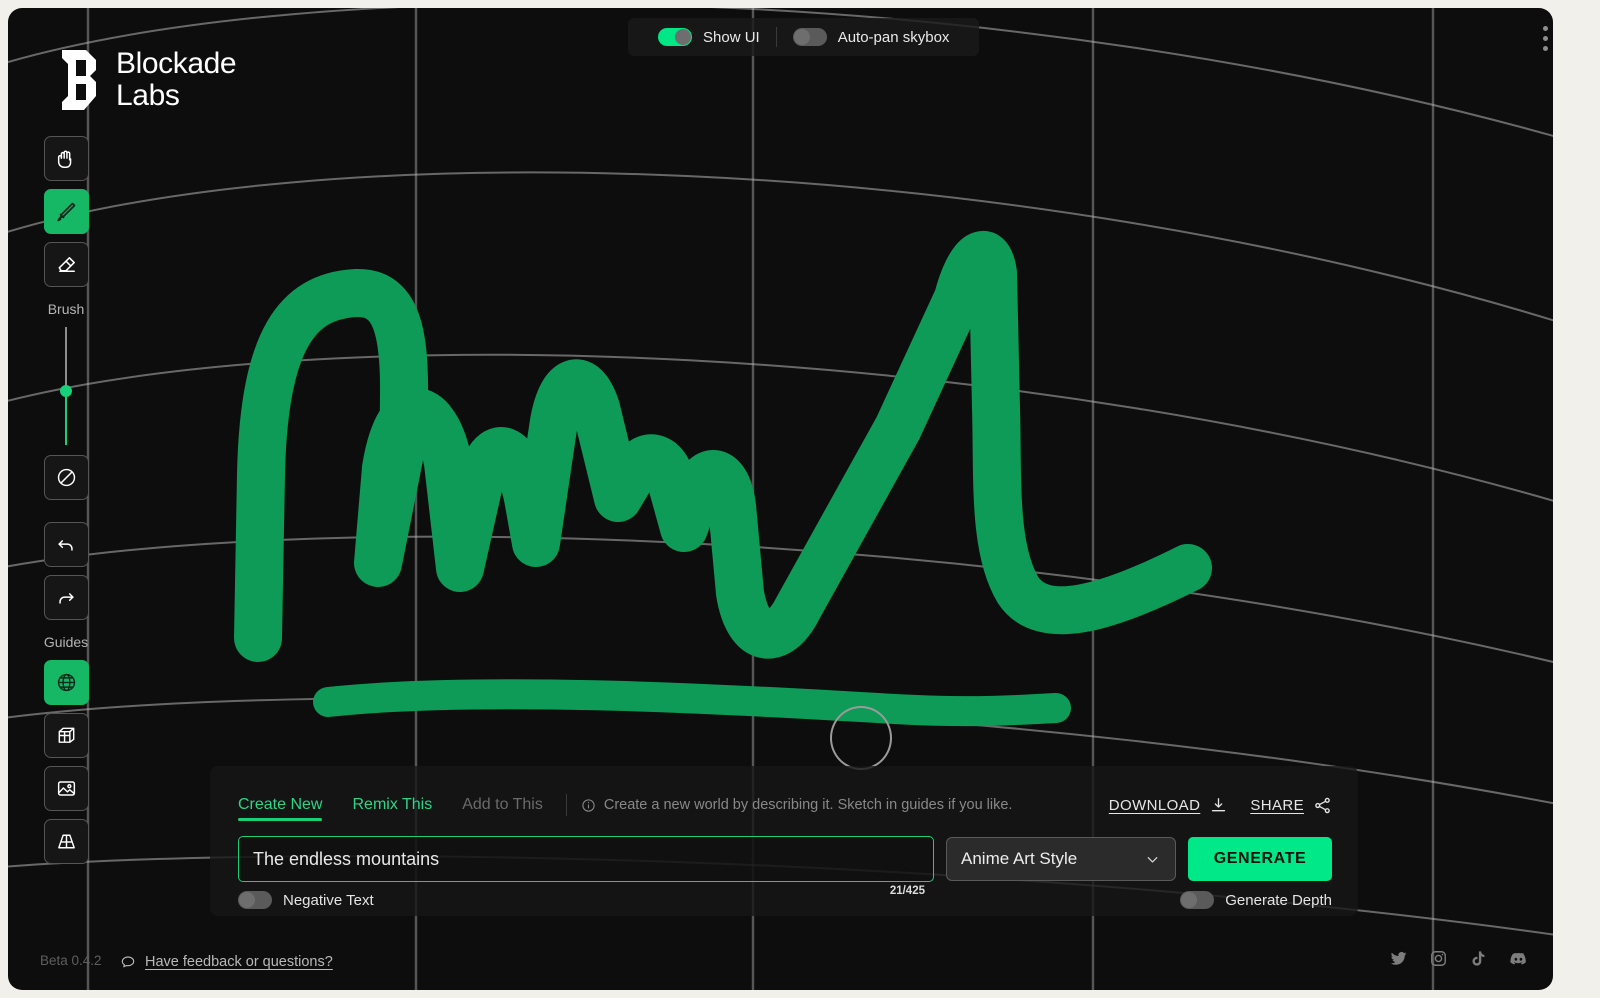 This screenshot has width=1600, height=998. I want to click on feedback-link: Have feedback or questions?, so click(226, 962).